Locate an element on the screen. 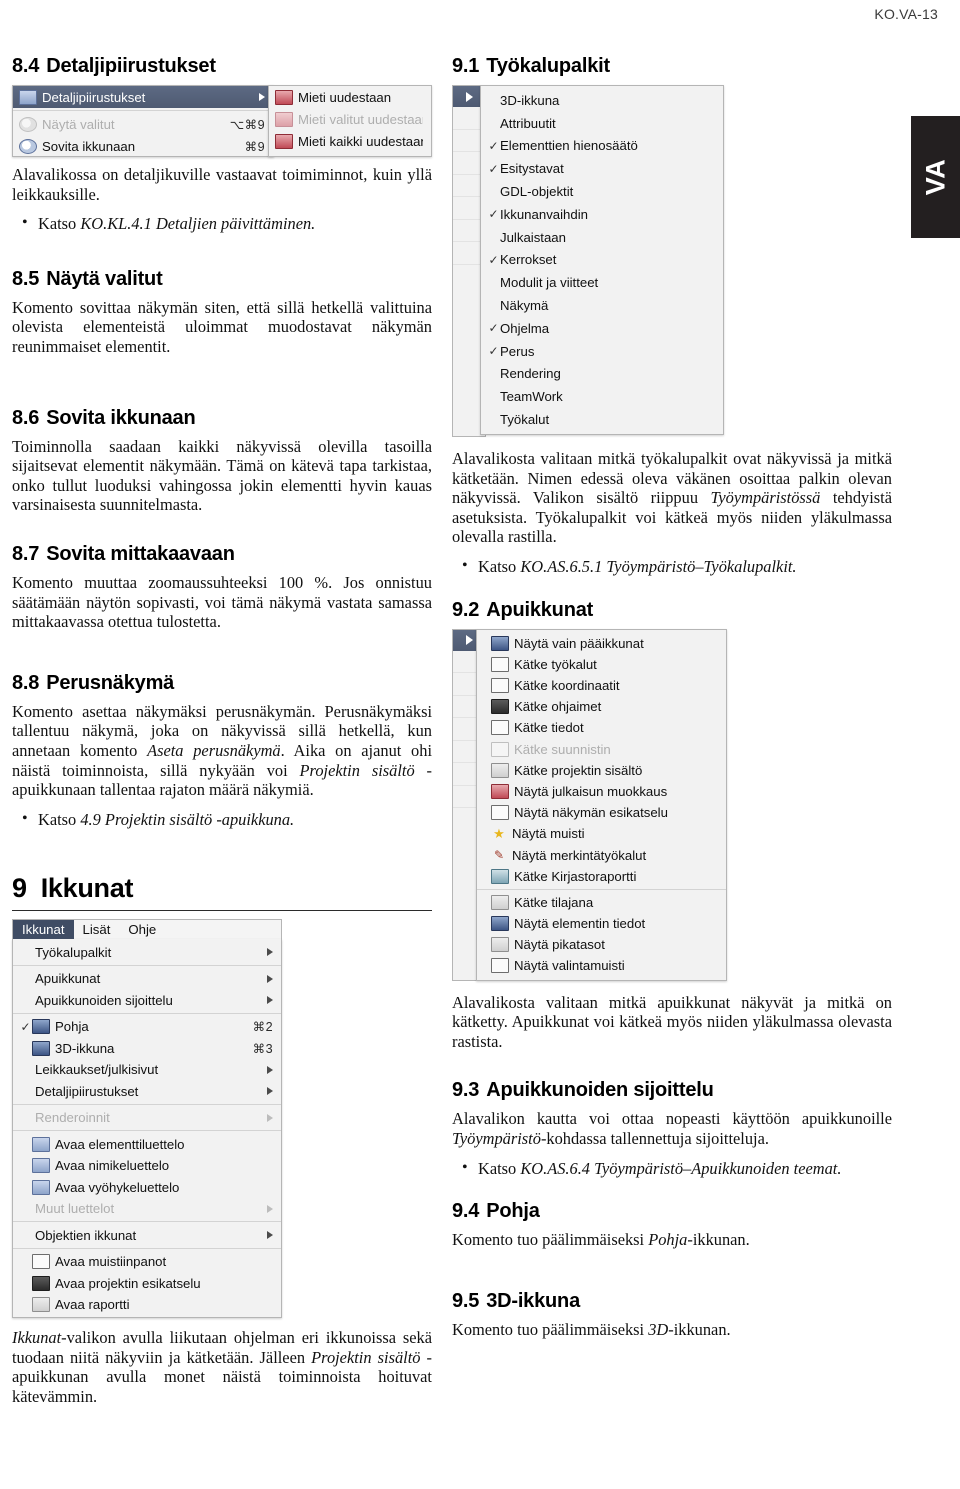 The image size is (960, 1489). menu-item-3d-ikkuna: 3D-ikkuna is located at coordinates (602, 100).